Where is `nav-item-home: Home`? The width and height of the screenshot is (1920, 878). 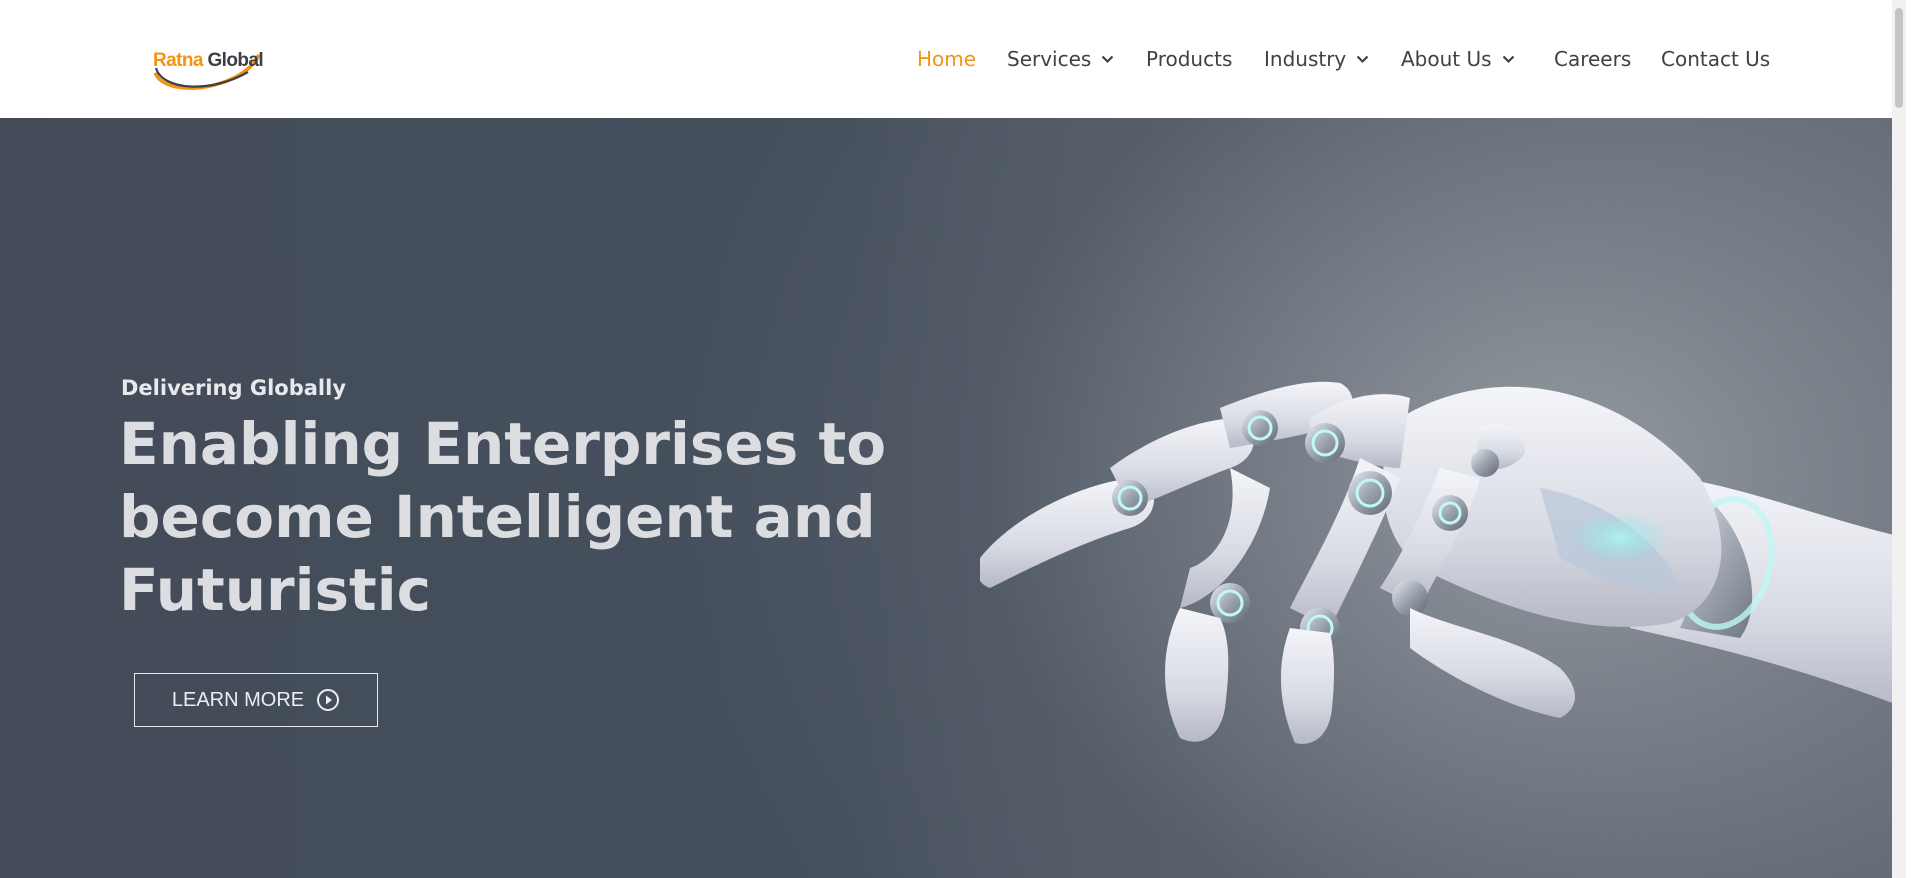
nav-item-home: Home is located at coordinates (946, 59).